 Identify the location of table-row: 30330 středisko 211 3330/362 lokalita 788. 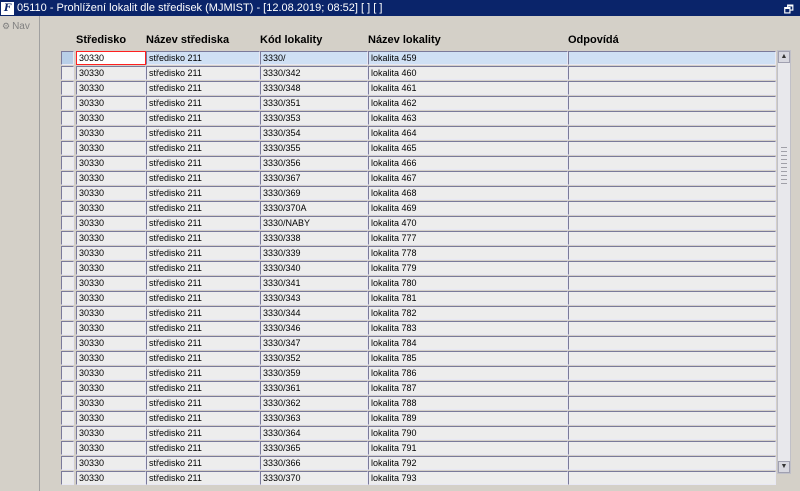
(420, 402).